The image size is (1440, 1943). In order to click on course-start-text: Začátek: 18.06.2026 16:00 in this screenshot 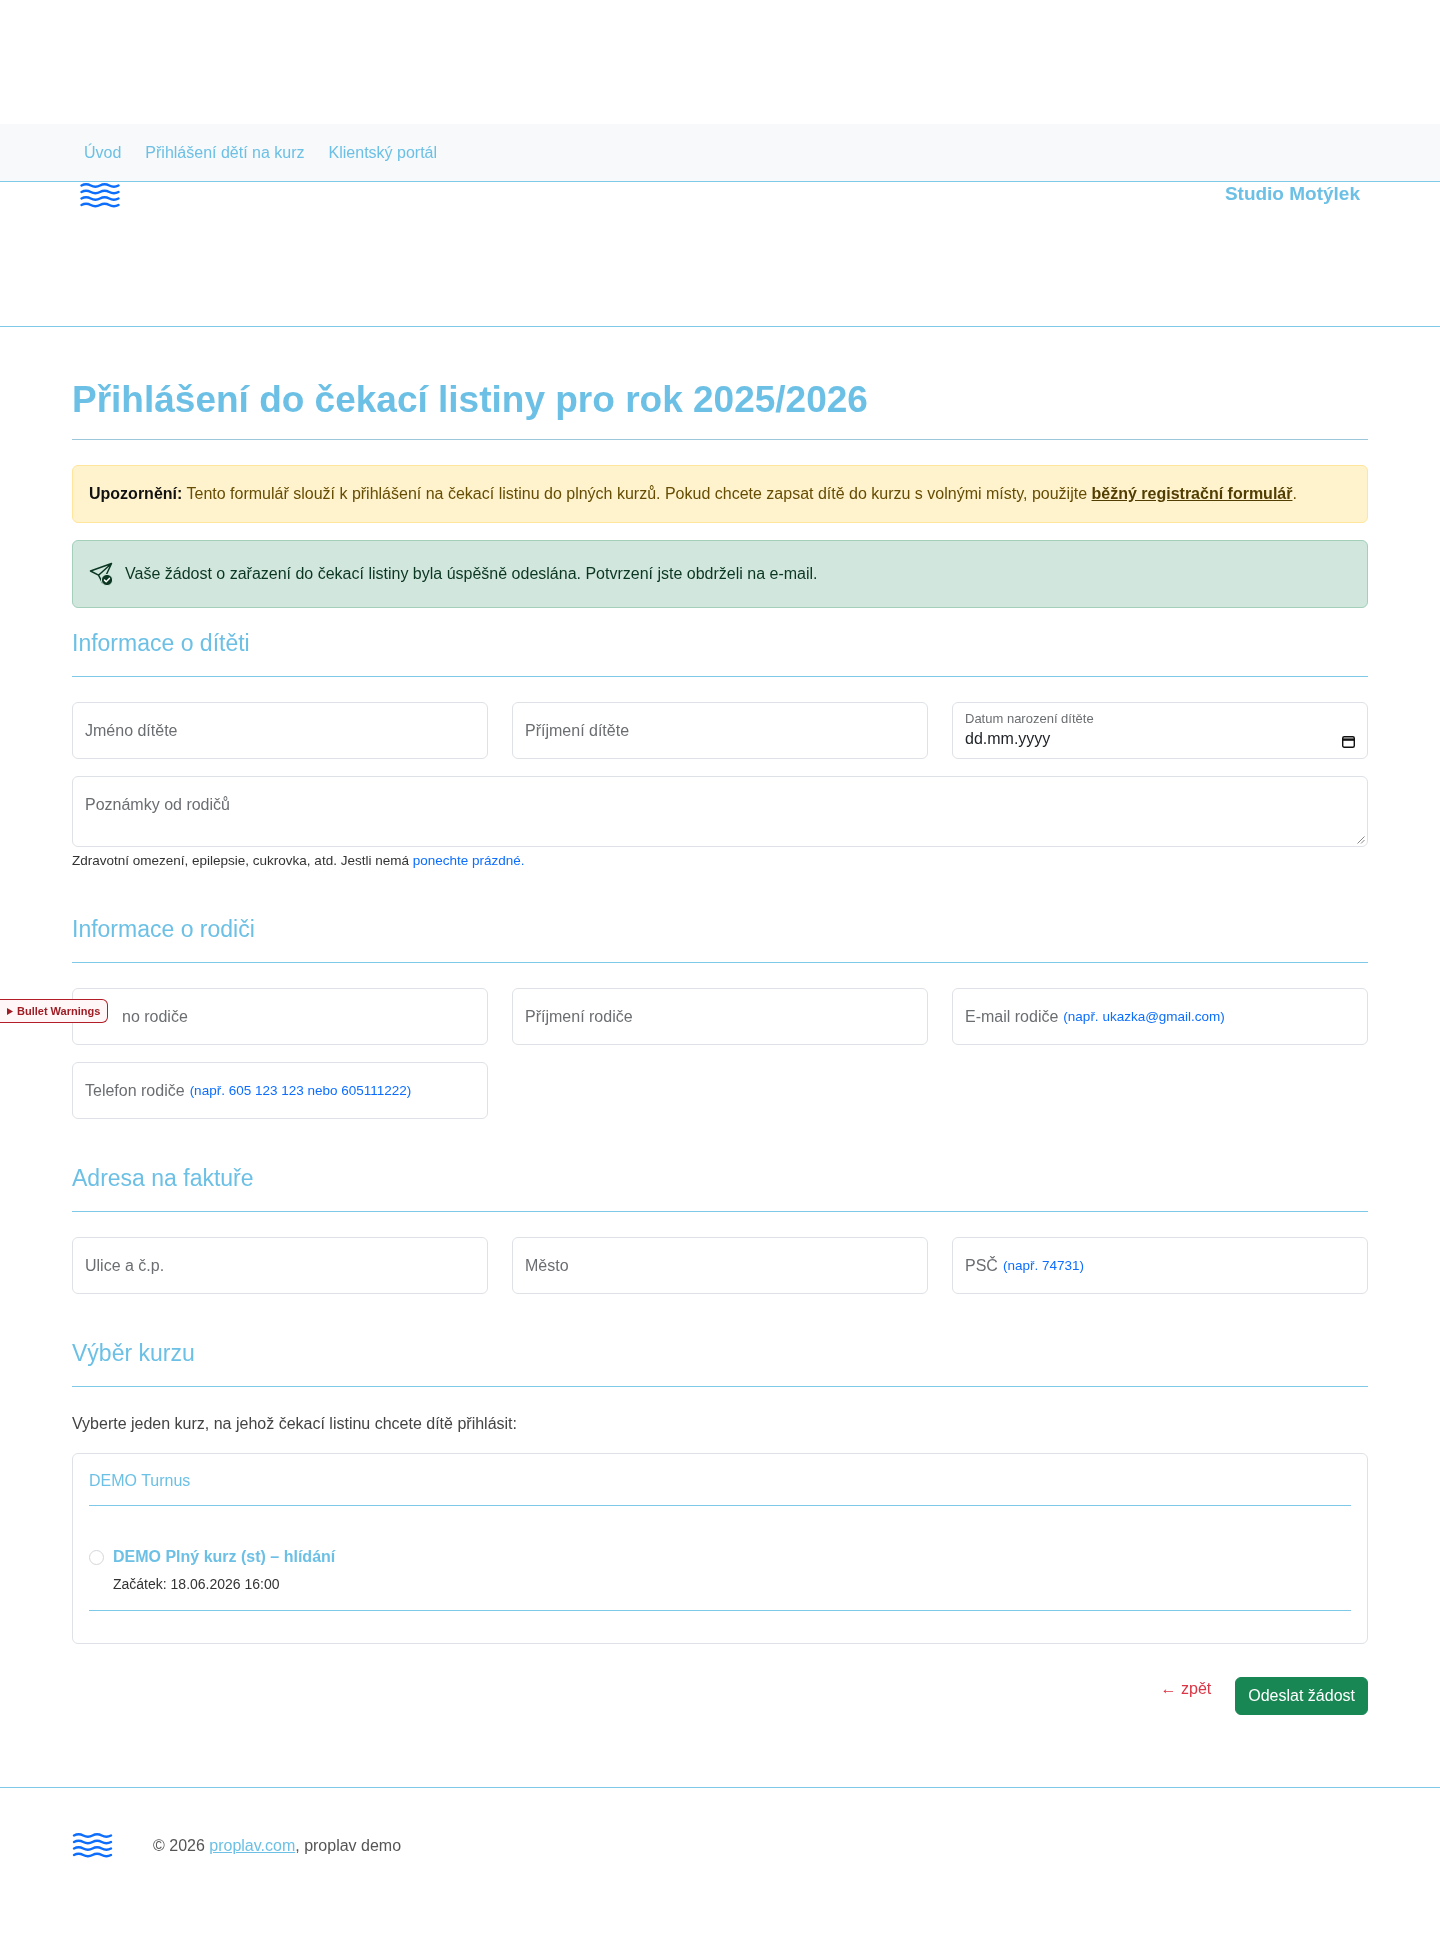, I will do `click(197, 1584)`.